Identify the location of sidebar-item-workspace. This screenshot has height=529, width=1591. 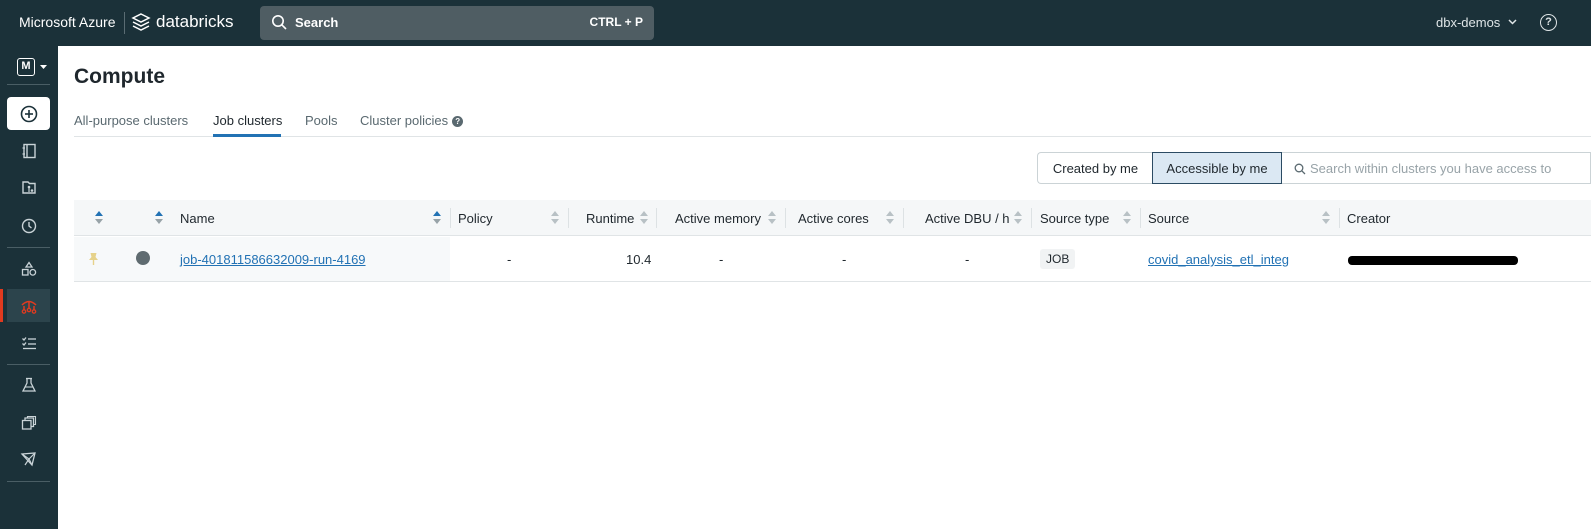
(28, 150).